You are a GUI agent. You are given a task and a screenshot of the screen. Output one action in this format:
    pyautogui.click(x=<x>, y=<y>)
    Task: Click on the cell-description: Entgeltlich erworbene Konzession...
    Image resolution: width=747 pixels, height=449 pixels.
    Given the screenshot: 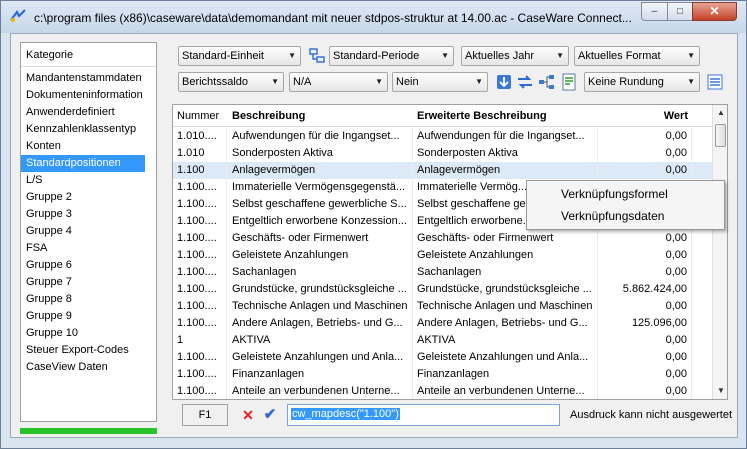 What is the action you would take?
    pyautogui.click(x=320, y=221)
    